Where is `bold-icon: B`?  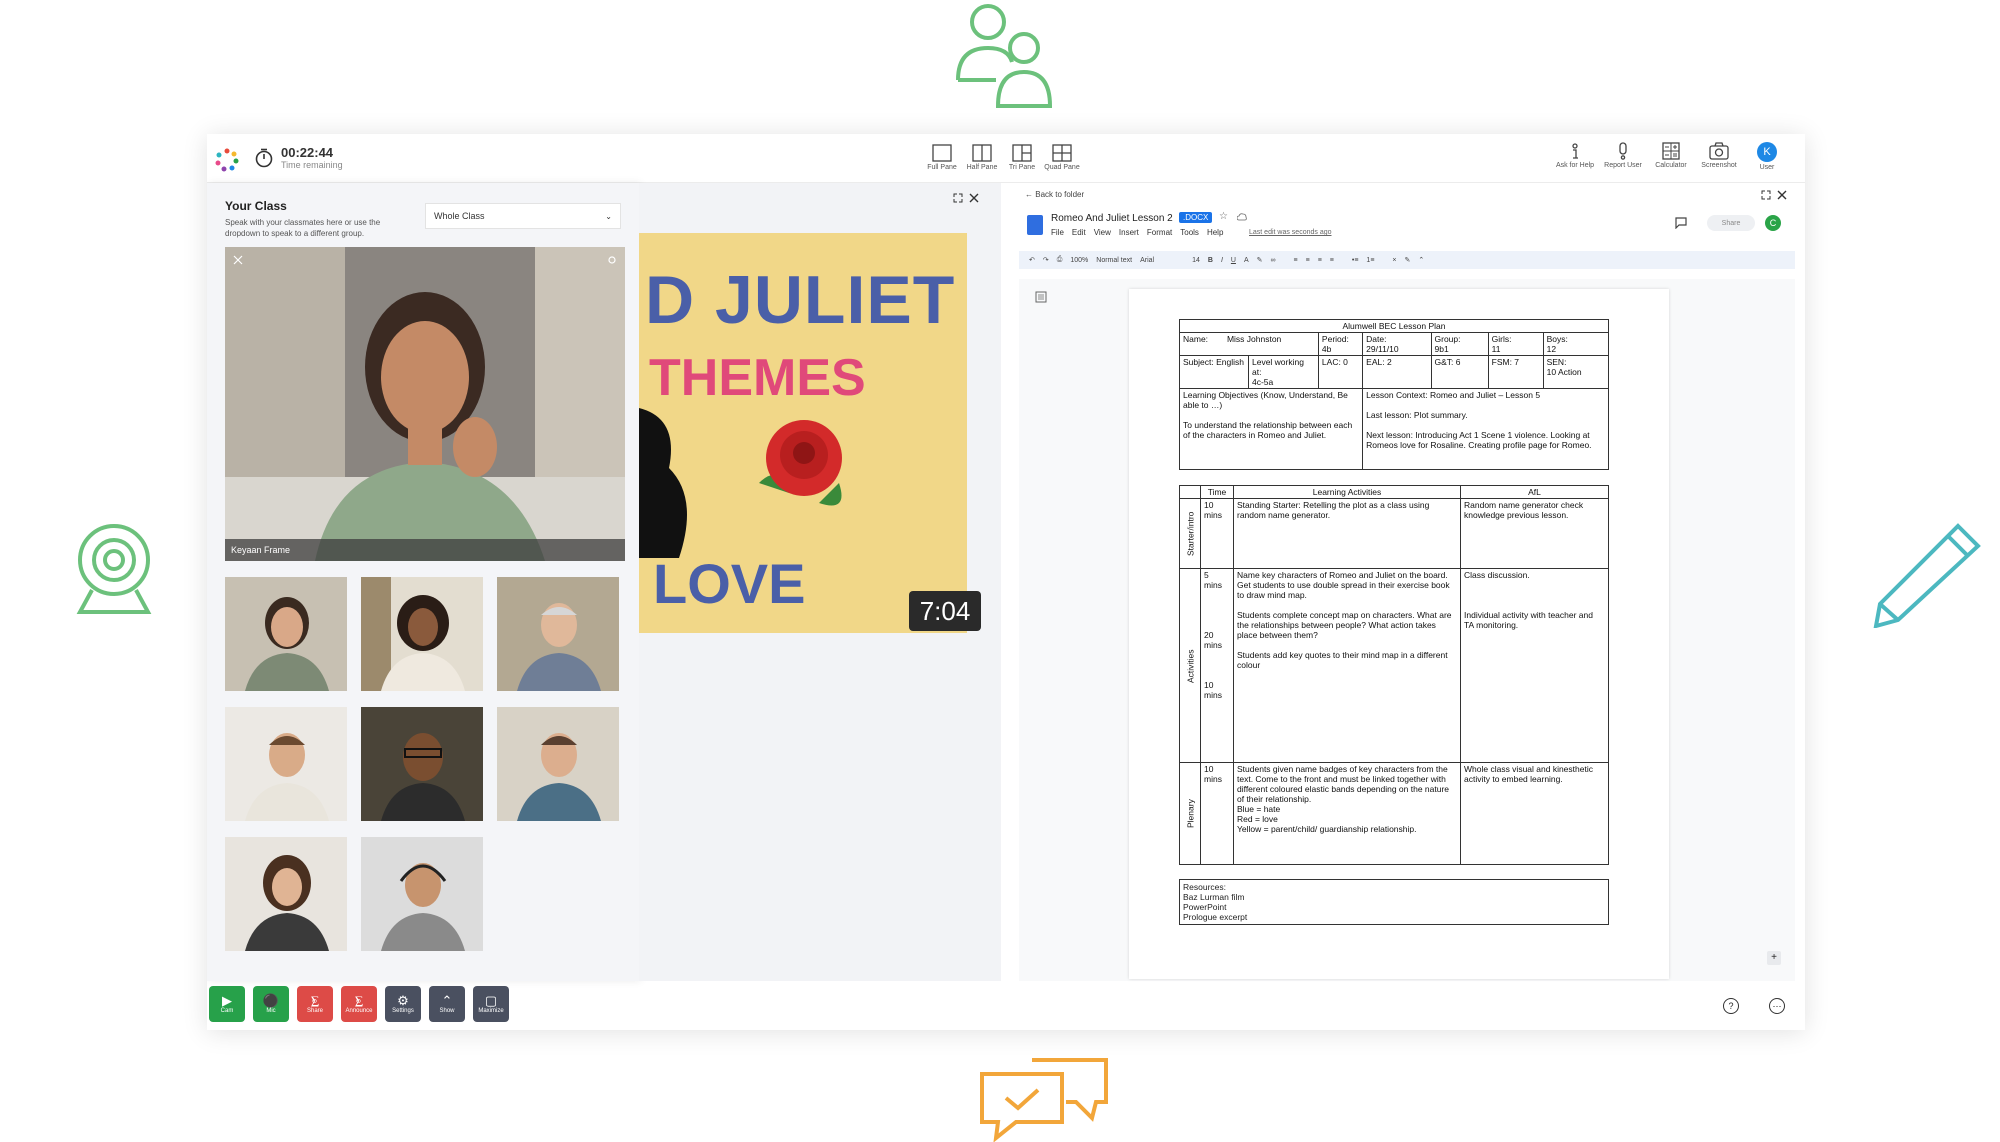 bold-icon: B is located at coordinates (1210, 260).